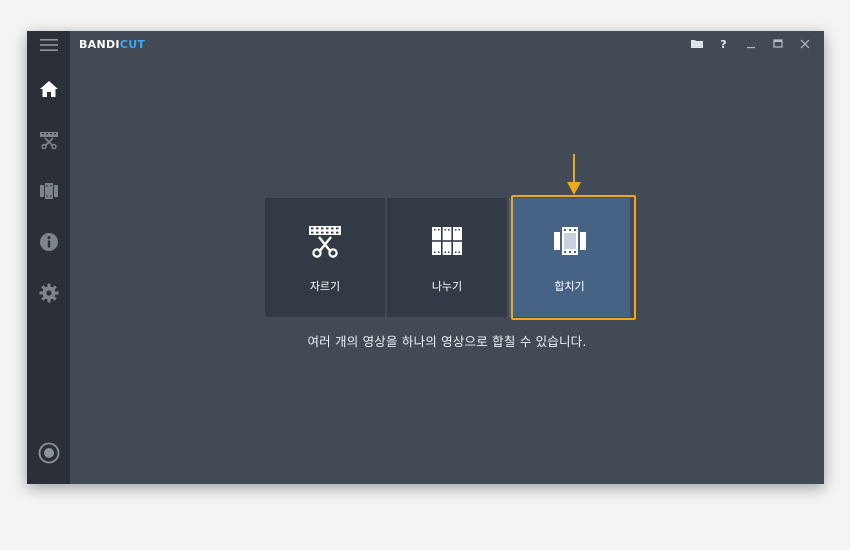 This screenshot has width=850, height=550. I want to click on film-join-icon, so click(48, 191).